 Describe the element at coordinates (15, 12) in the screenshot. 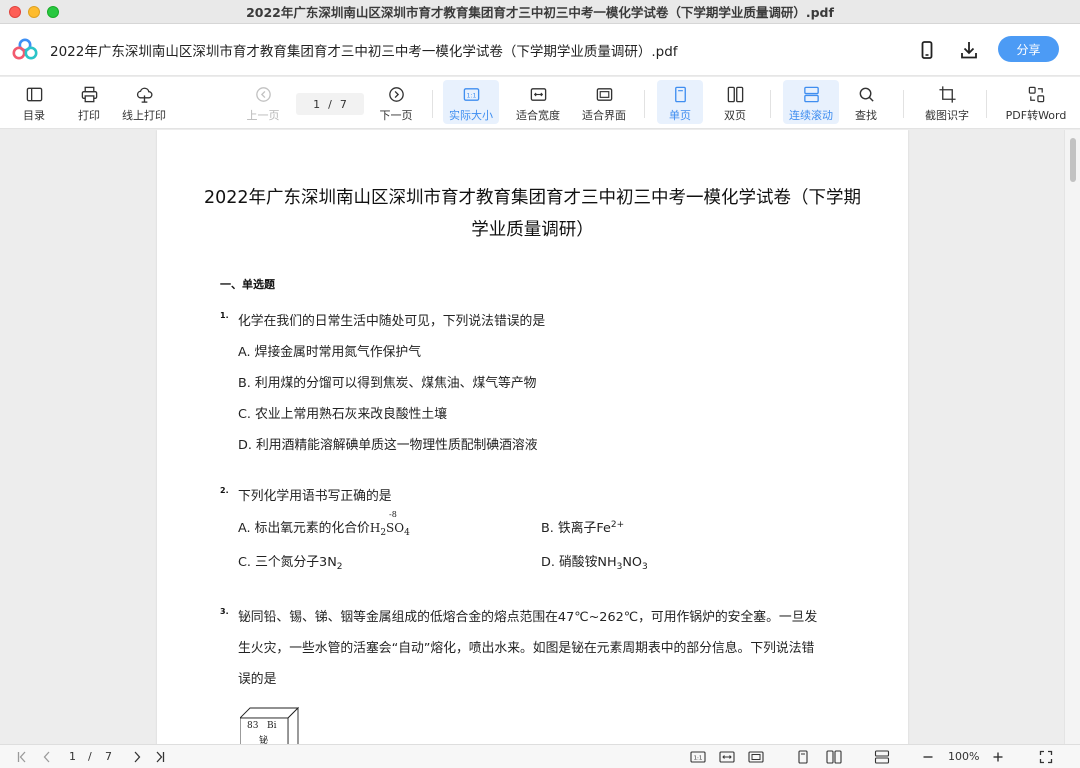

I see `close-window-button` at that location.